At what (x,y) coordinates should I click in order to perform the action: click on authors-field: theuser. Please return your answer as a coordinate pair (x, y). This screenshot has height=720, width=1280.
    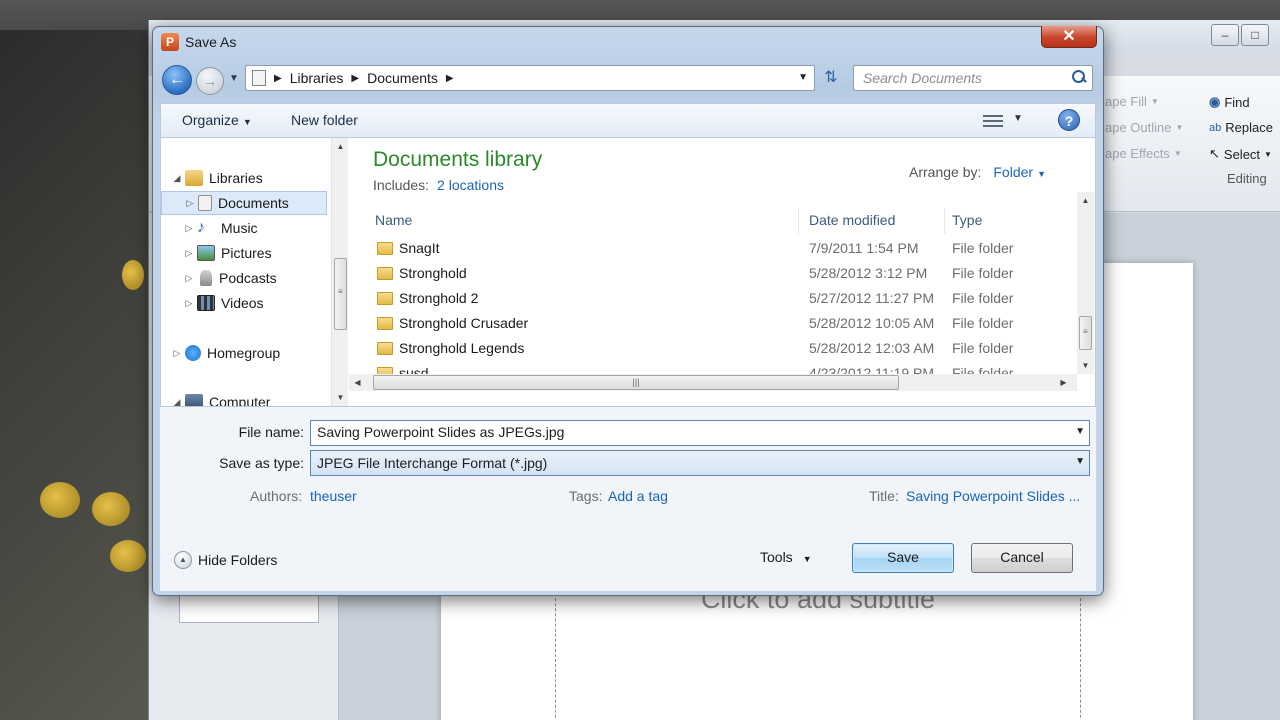
    Looking at the image, I should click on (333, 496).